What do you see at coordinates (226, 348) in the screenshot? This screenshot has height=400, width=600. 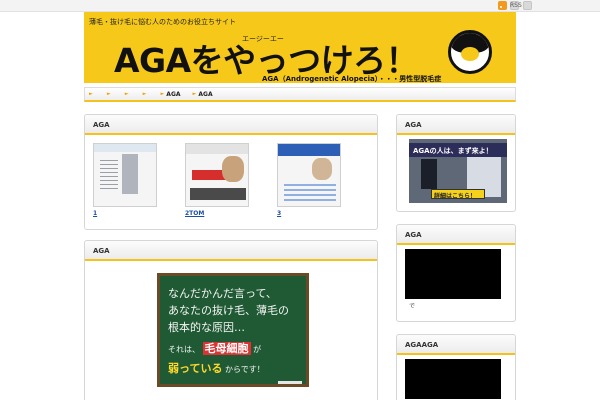 I see `blackboard-highlight-cell: 毛母細胞` at bounding box center [226, 348].